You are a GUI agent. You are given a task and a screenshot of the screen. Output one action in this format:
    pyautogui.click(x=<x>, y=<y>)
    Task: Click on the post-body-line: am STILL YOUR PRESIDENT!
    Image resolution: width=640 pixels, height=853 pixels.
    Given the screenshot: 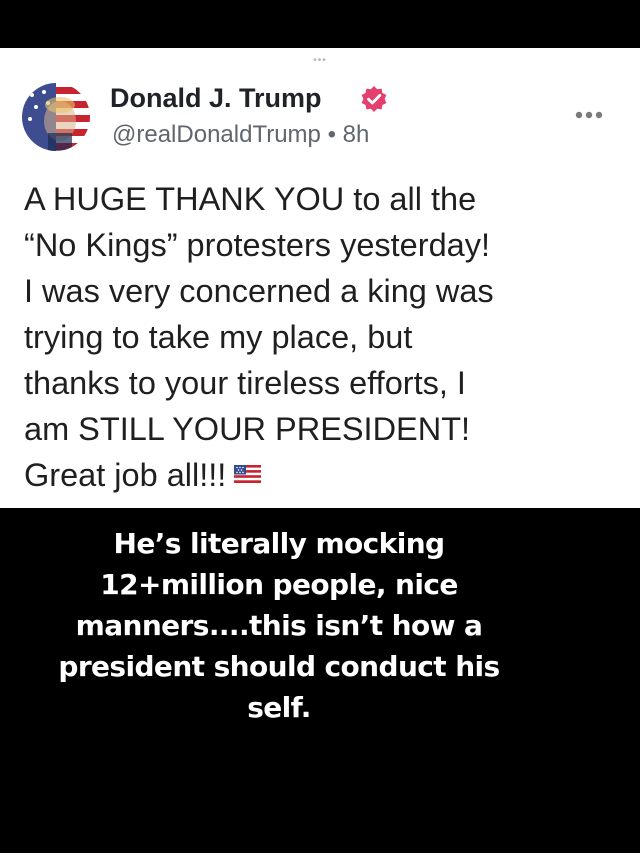 What is the action you would take?
    pyautogui.click(x=247, y=429)
    